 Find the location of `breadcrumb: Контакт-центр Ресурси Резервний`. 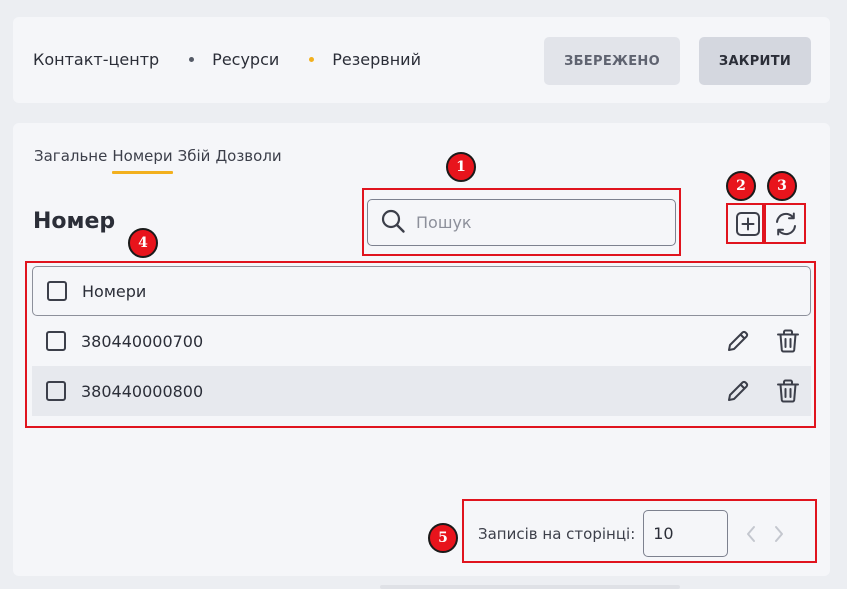

breadcrumb: Контакт-центр Ресурси Резервний is located at coordinates (227, 59).